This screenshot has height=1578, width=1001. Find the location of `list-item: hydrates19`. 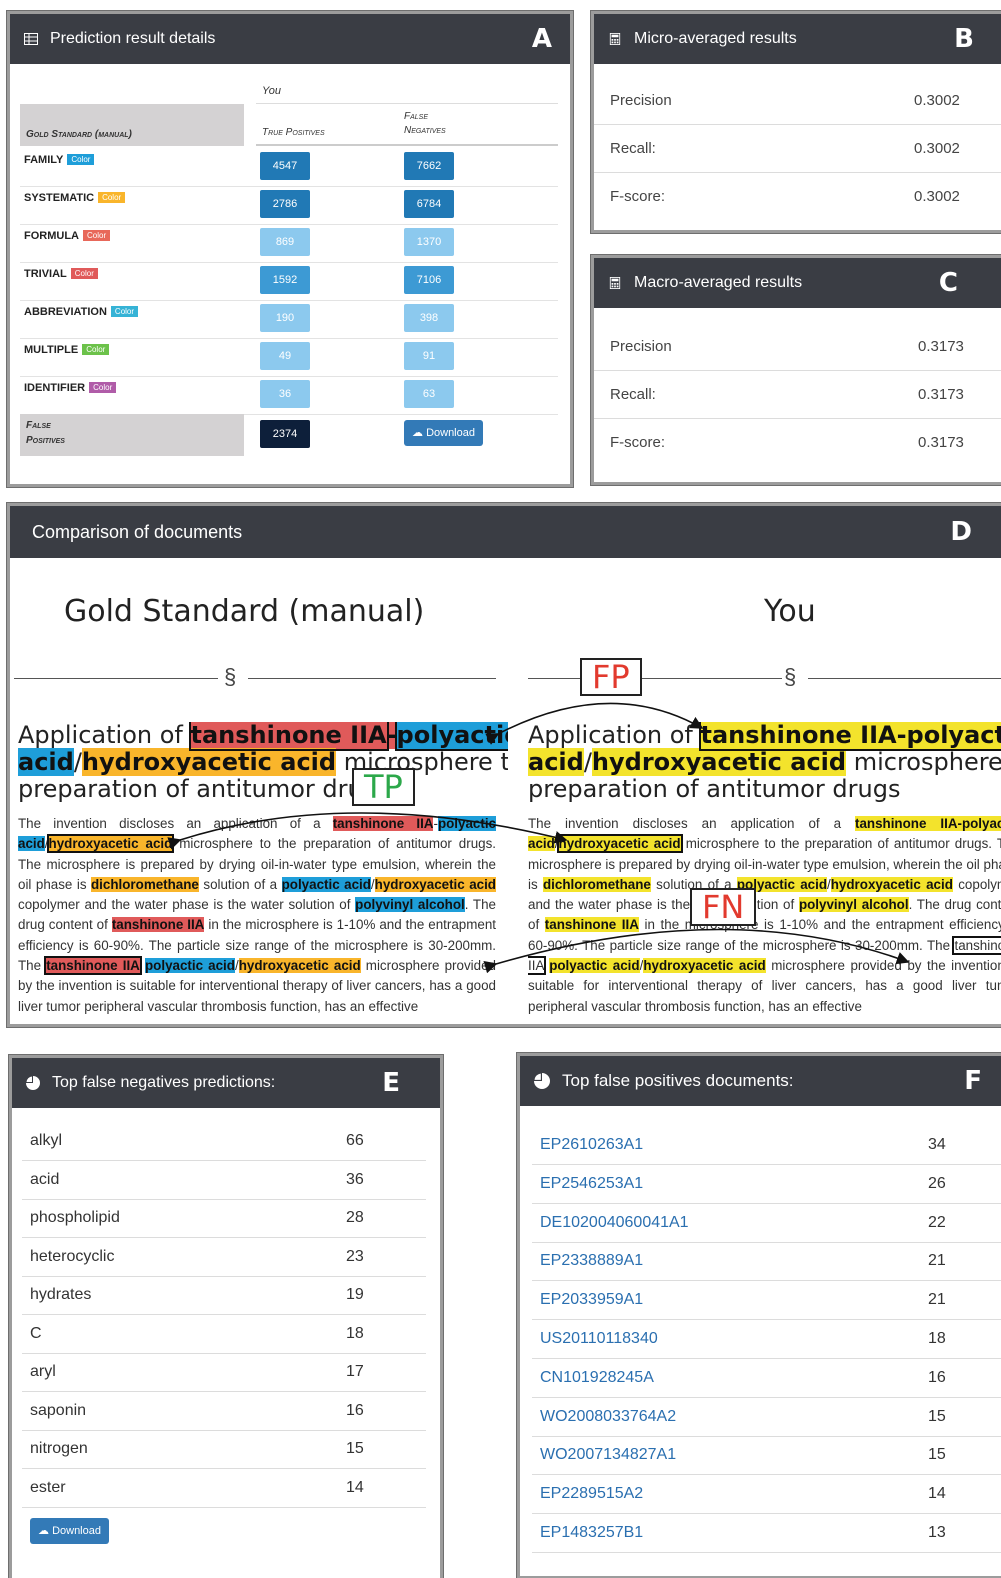

list-item: hydrates19 is located at coordinates (224, 1295).